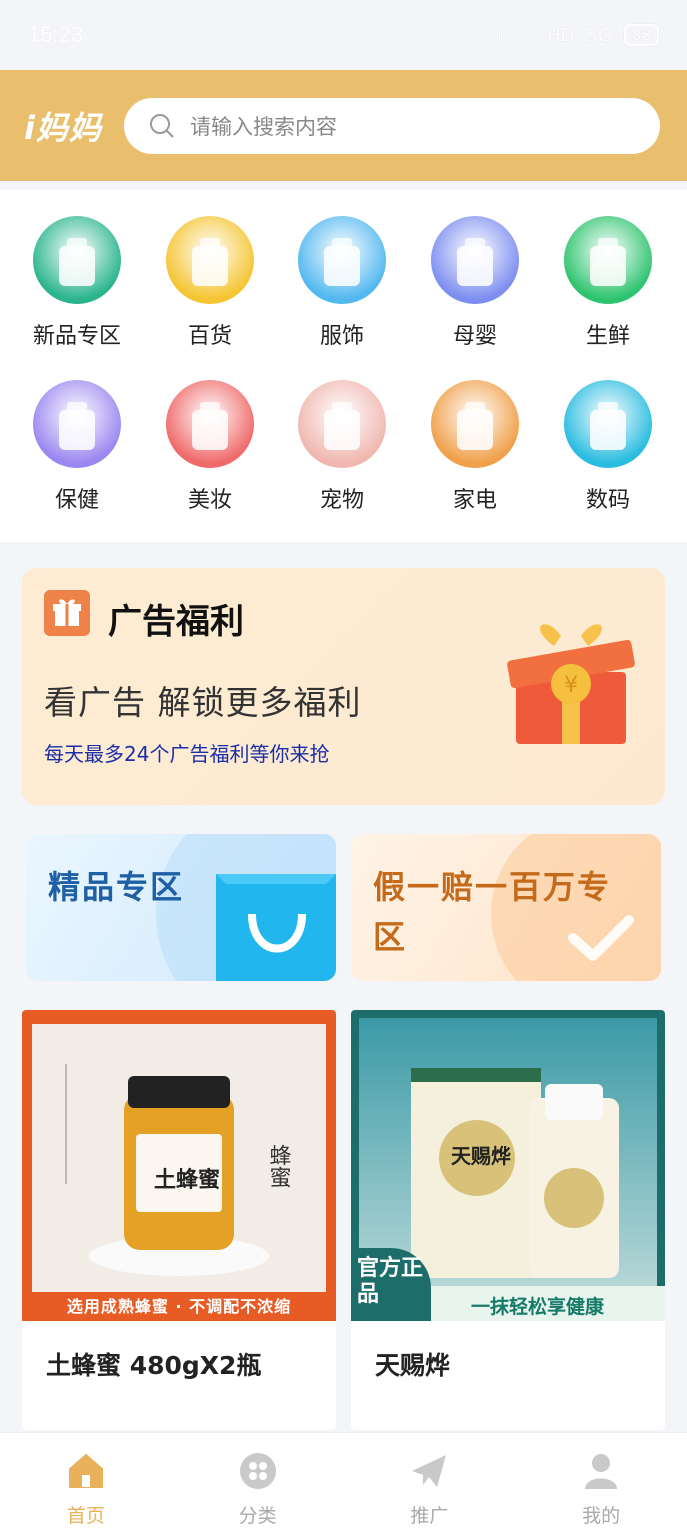  What do you see at coordinates (502, 35) in the screenshot?
I see `vibrate-icon: ▯` at bounding box center [502, 35].